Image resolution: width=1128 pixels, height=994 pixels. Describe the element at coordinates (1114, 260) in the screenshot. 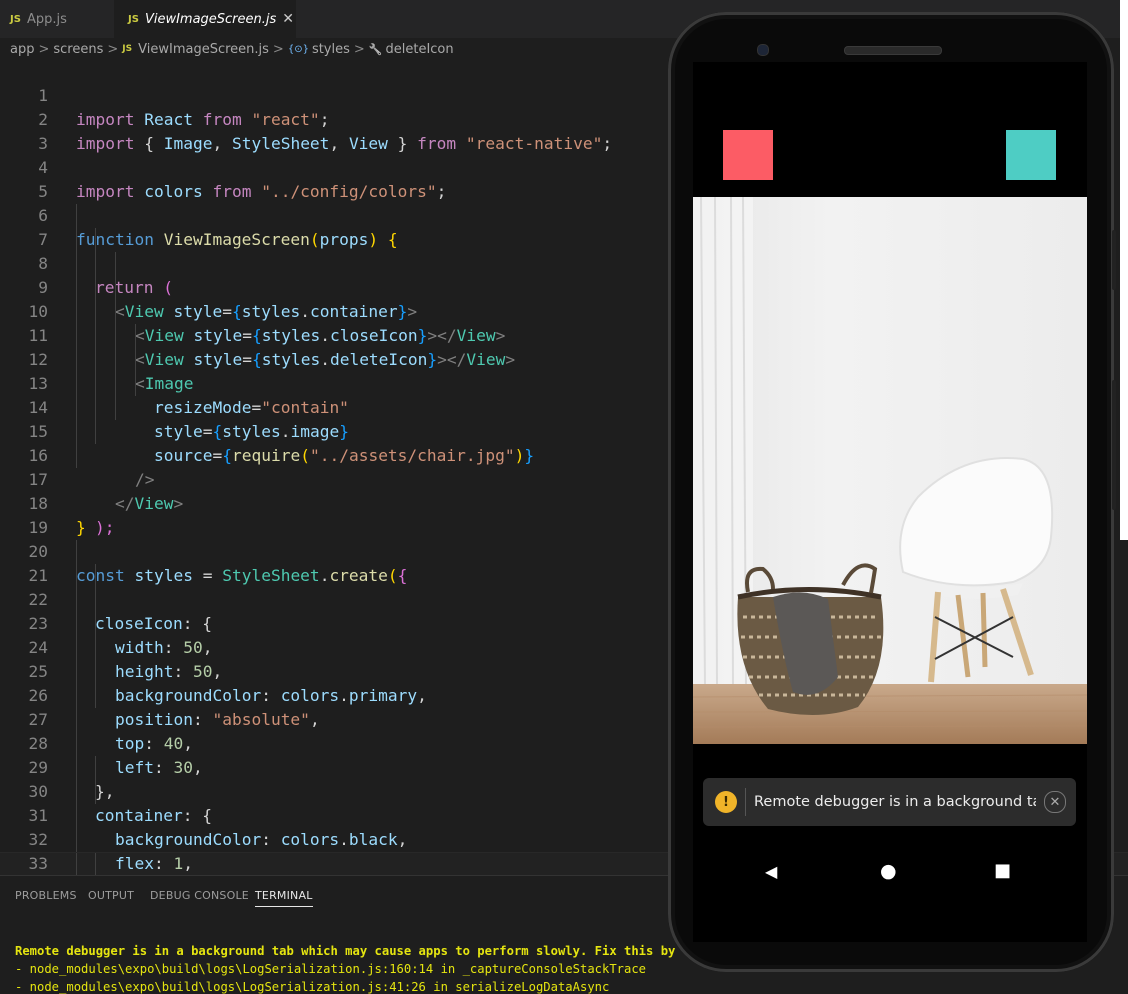

I see `power-button` at that location.